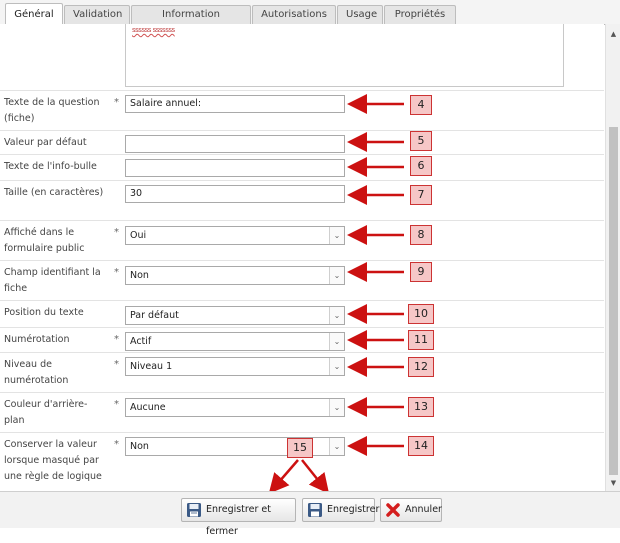 The height and width of the screenshot is (543, 620). Describe the element at coordinates (283, 476) in the screenshot. I see `arrow-15-left` at that location.